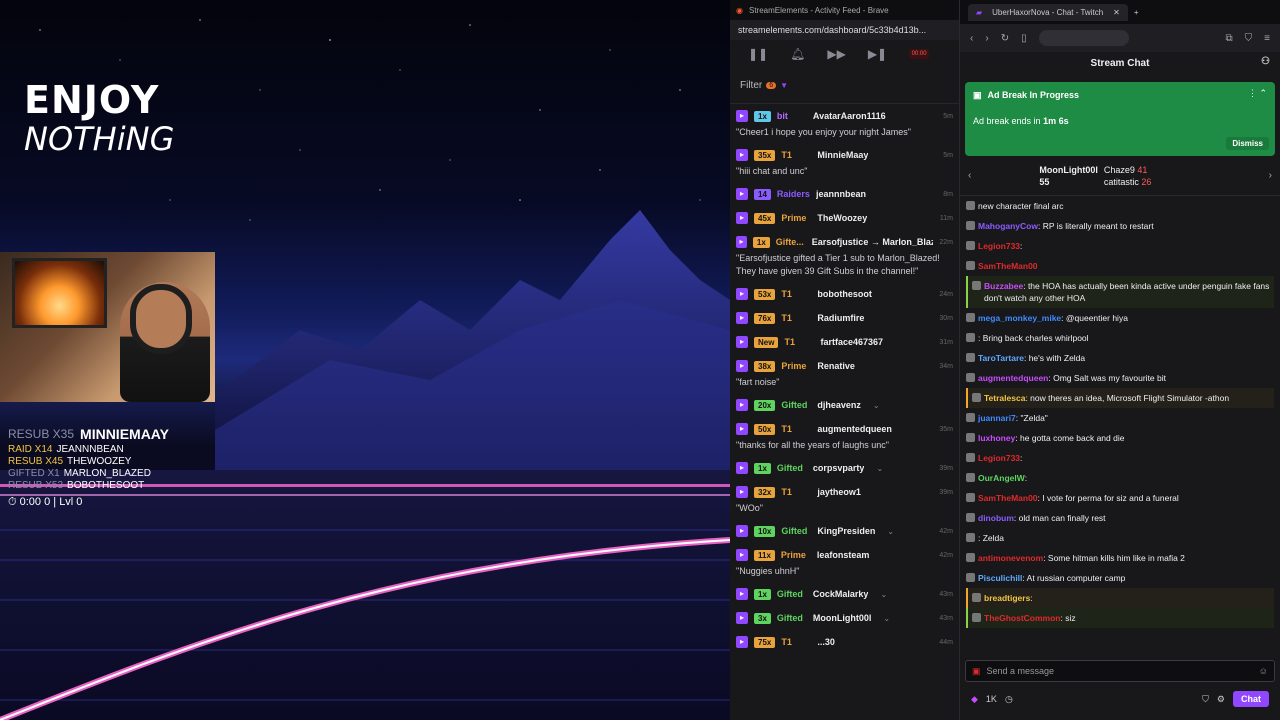  I want to click on chat-message: breadtigers:, so click(1120, 598).